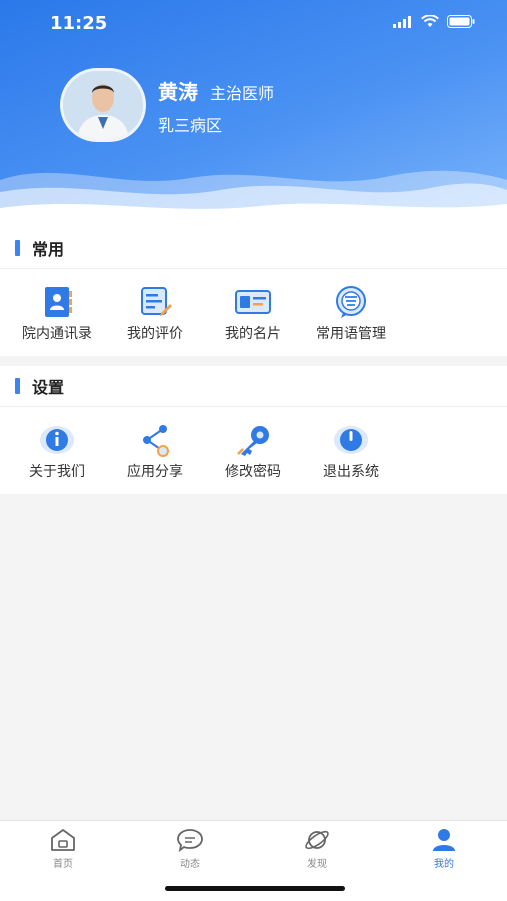 This screenshot has height=901, width=507. Describe the element at coordinates (253, 302) in the screenshot. I see `business-card-icon` at that location.